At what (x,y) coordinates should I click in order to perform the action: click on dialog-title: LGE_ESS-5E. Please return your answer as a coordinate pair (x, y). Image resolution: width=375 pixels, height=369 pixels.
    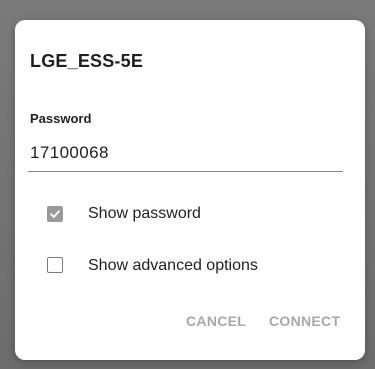
    Looking at the image, I should click on (87, 61).